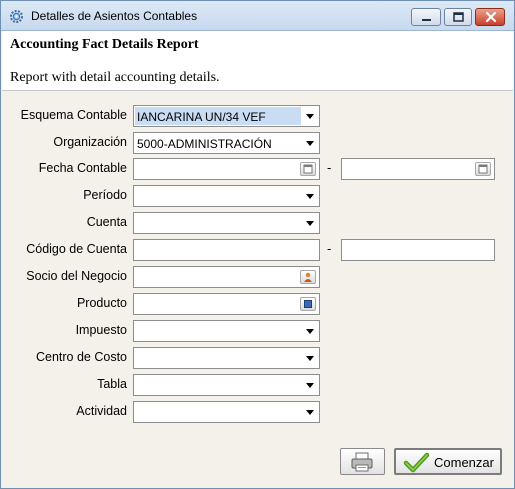 The height and width of the screenshot is (489, 515). I want to click on row-product: Producto, so click(257, 304).